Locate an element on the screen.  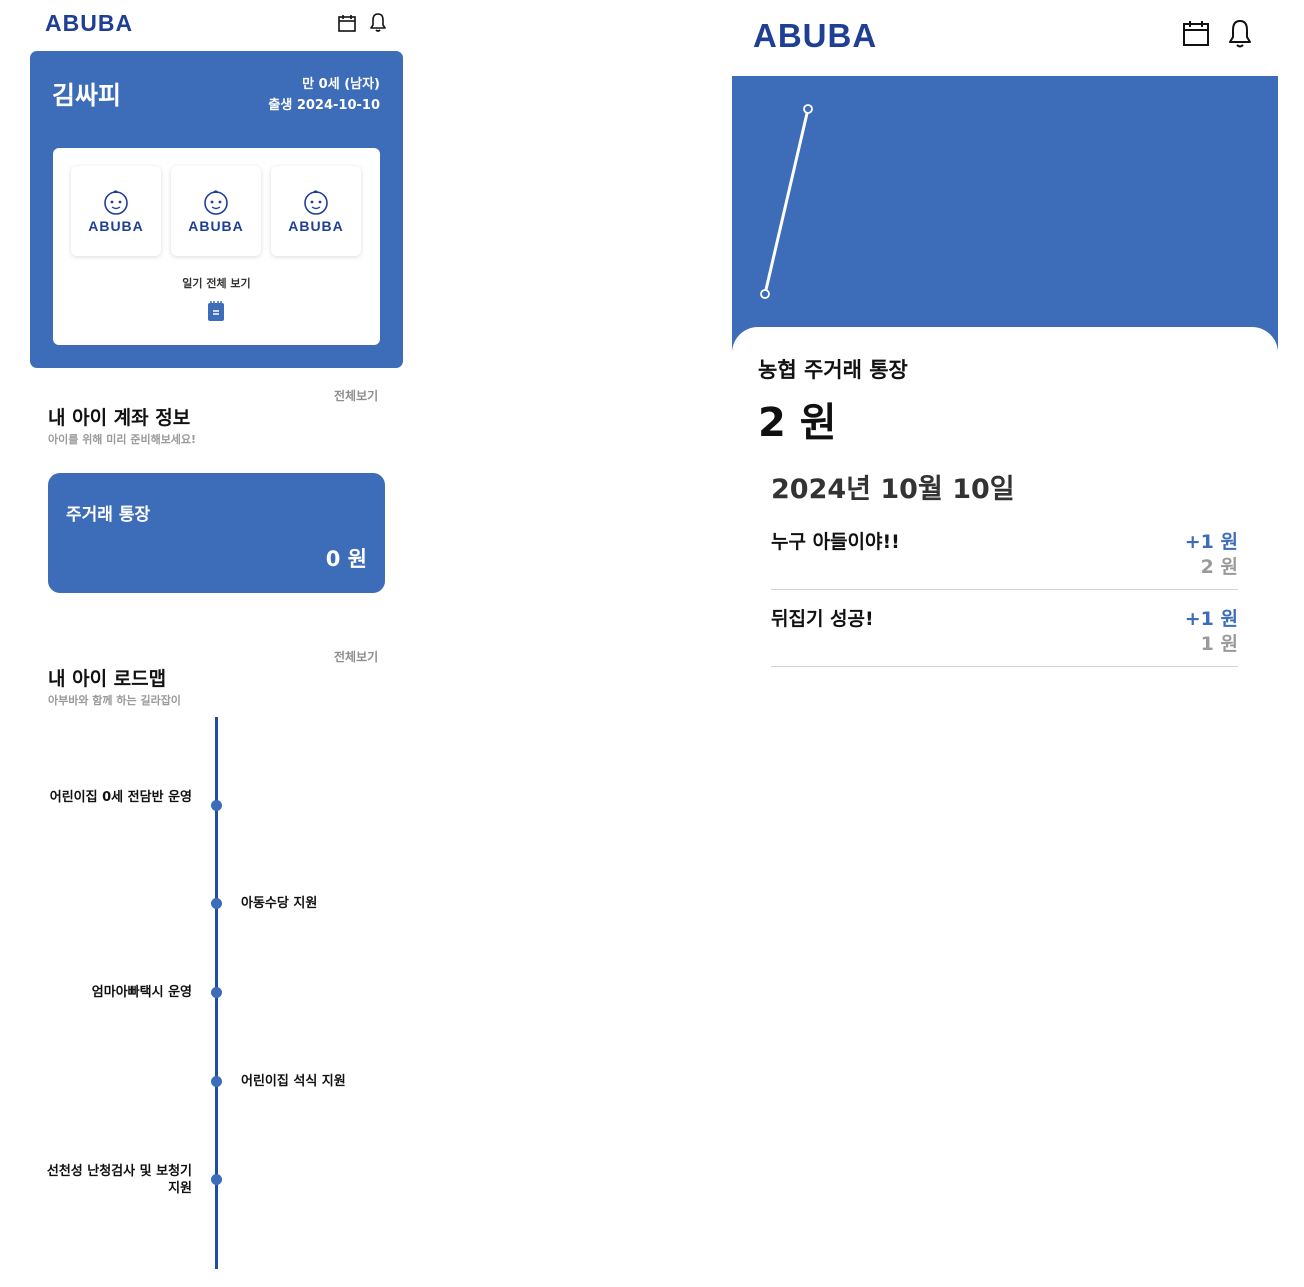
bank-account-name: 농협 주거래 통장 is located at coordinates (833, 370).